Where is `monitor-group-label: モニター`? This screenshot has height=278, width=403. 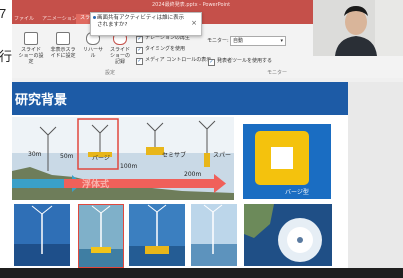
monitor-group-label: モニター is located at coordinates (277, 73).